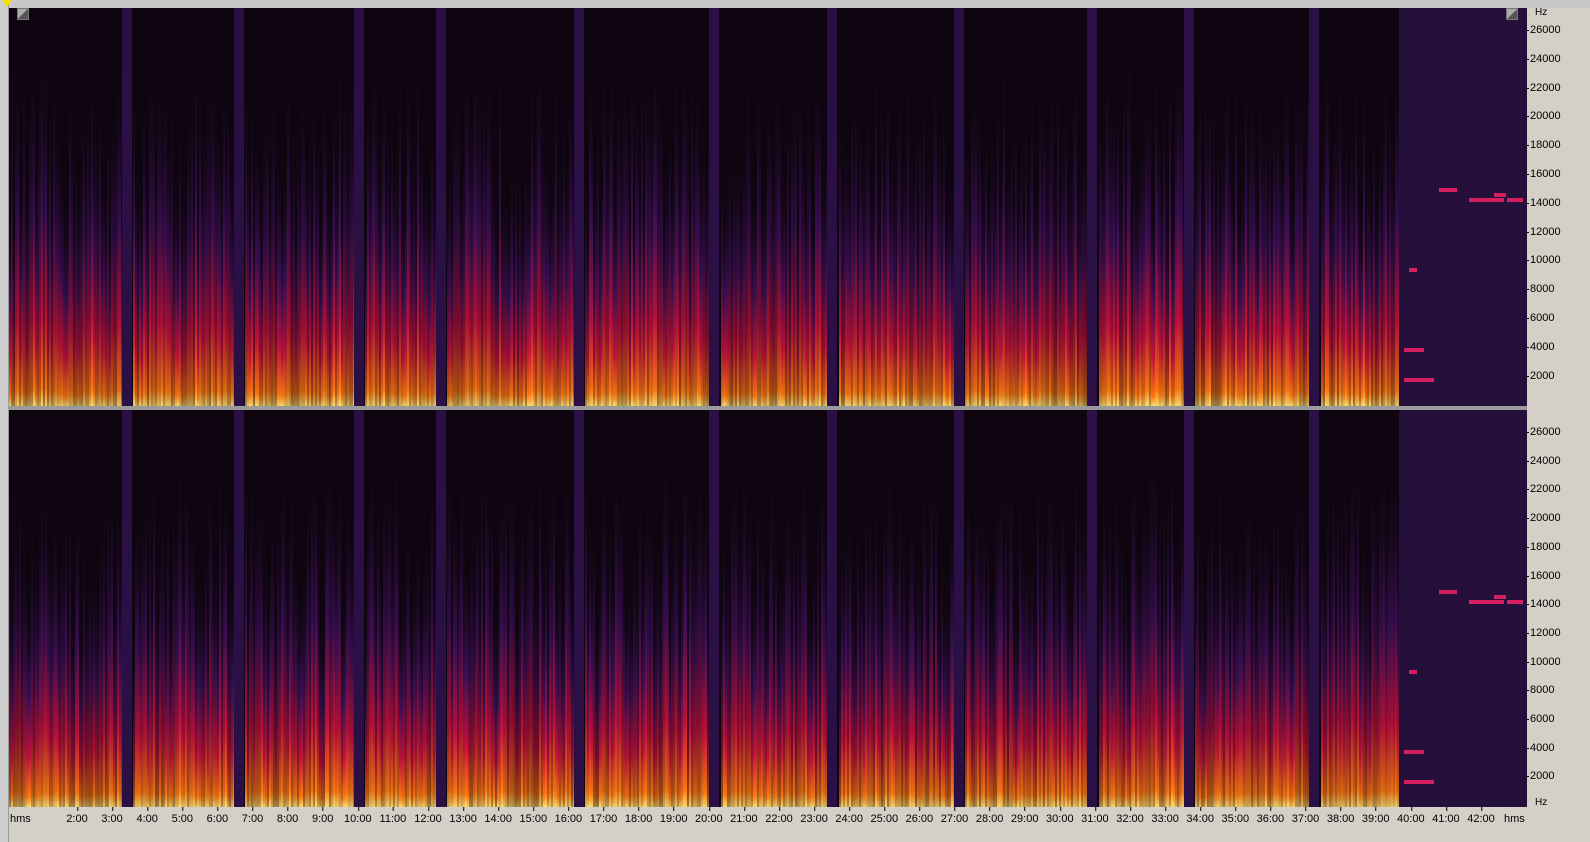  I want to click on time-tick-label: 11:00, so click(393, 816).